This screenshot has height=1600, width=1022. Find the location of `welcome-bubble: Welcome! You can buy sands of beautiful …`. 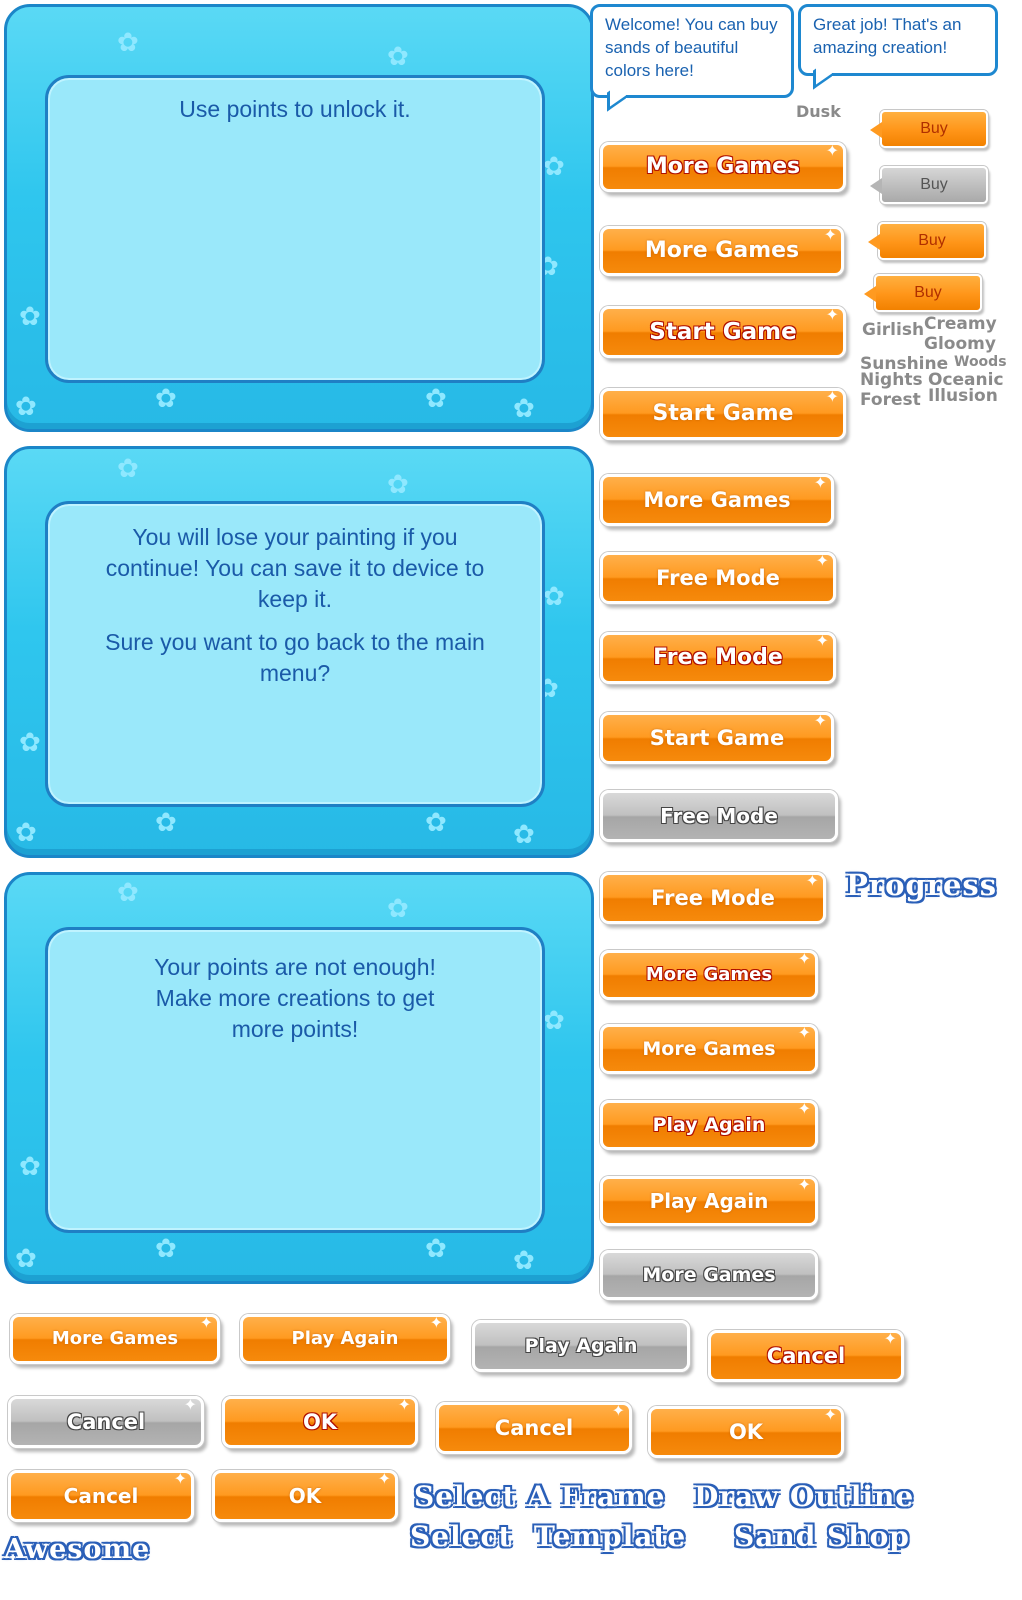

welcome-bubble: Welcome! You can buy sands of beautiful … is located at coordinates (692, 58).